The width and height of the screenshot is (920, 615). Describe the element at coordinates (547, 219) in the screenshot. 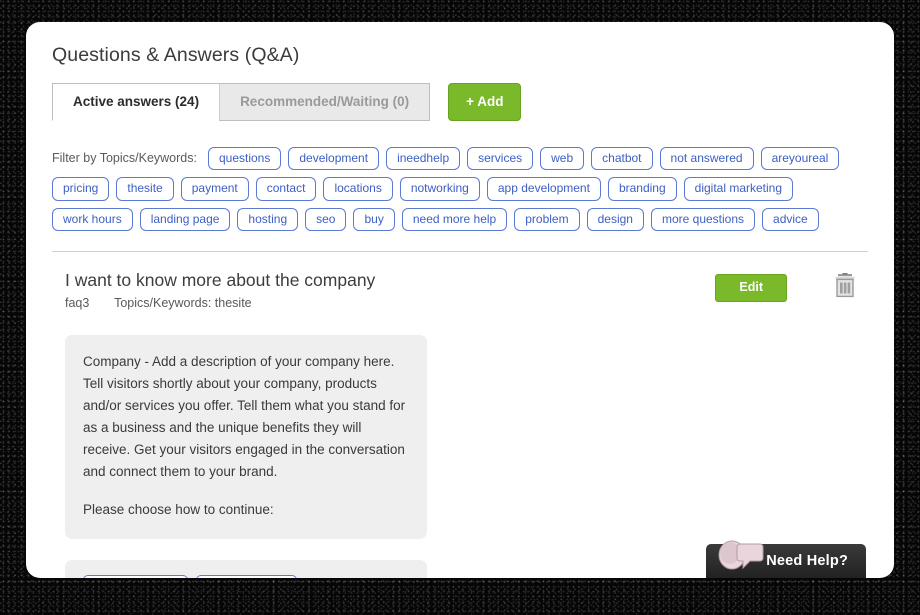

I see `filter-tag: problem` at that location.